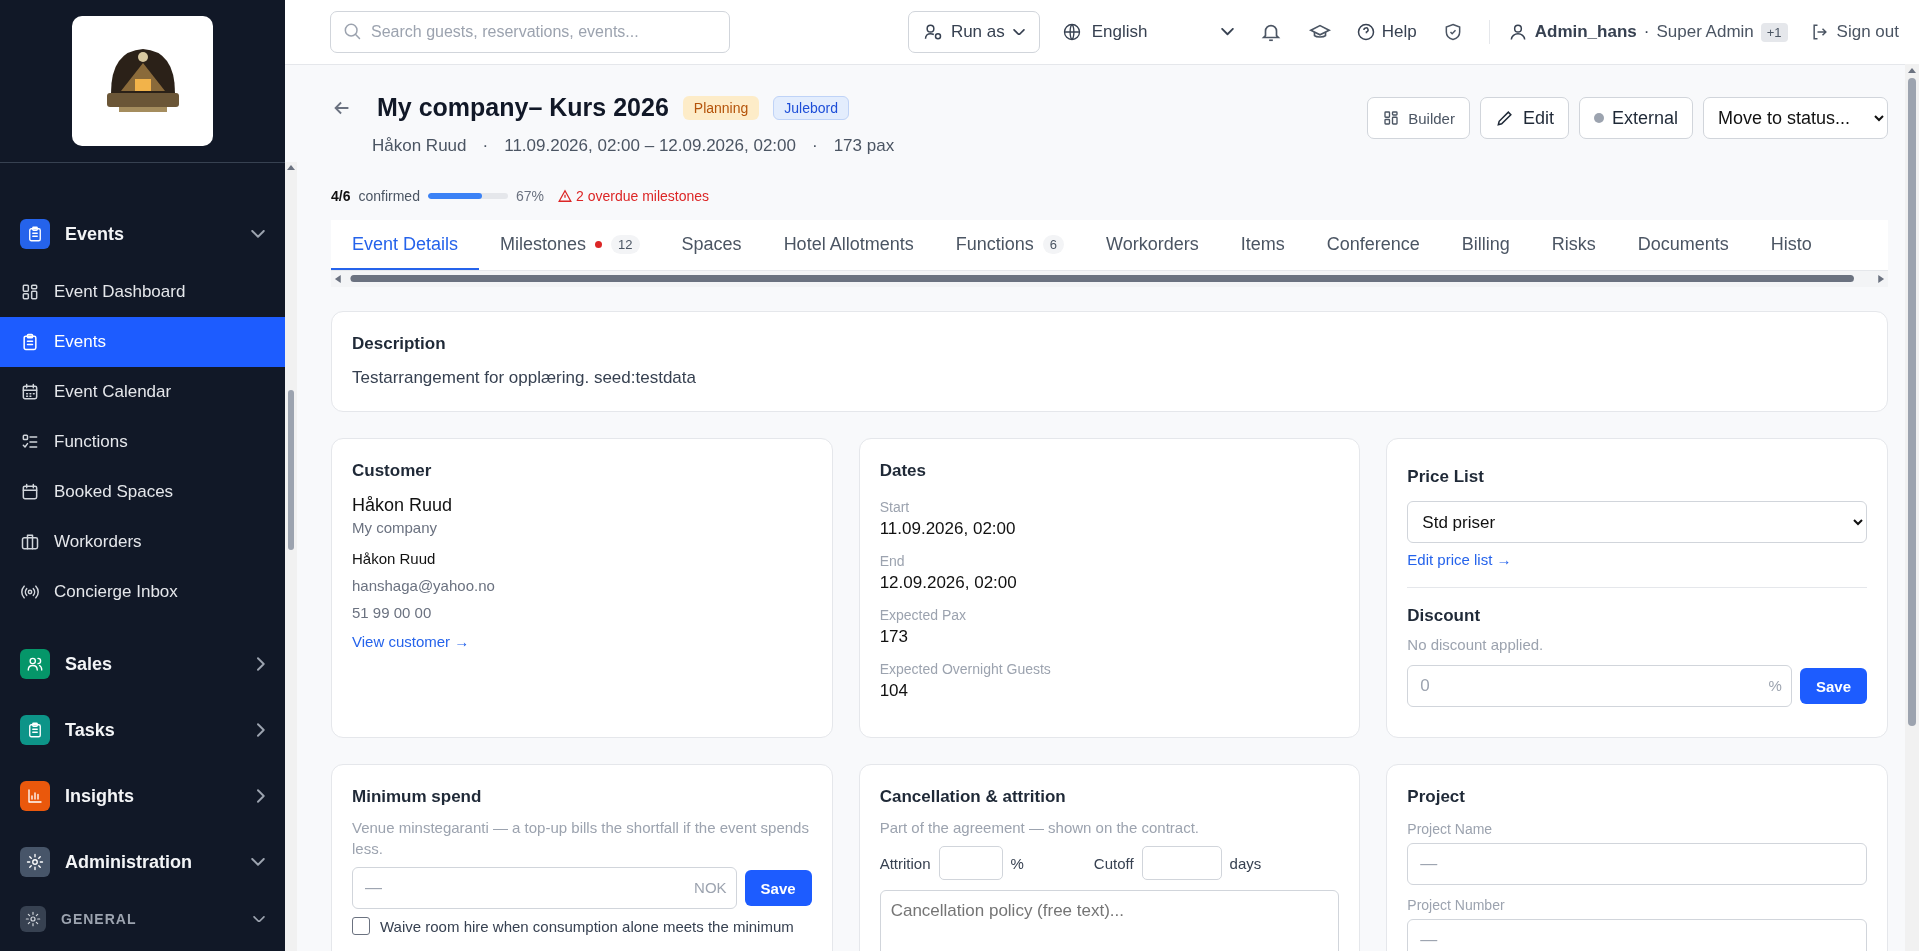 This screenshot has height=951, width=1919. I want to click on progress-label: confirmed, so click(389, 196).